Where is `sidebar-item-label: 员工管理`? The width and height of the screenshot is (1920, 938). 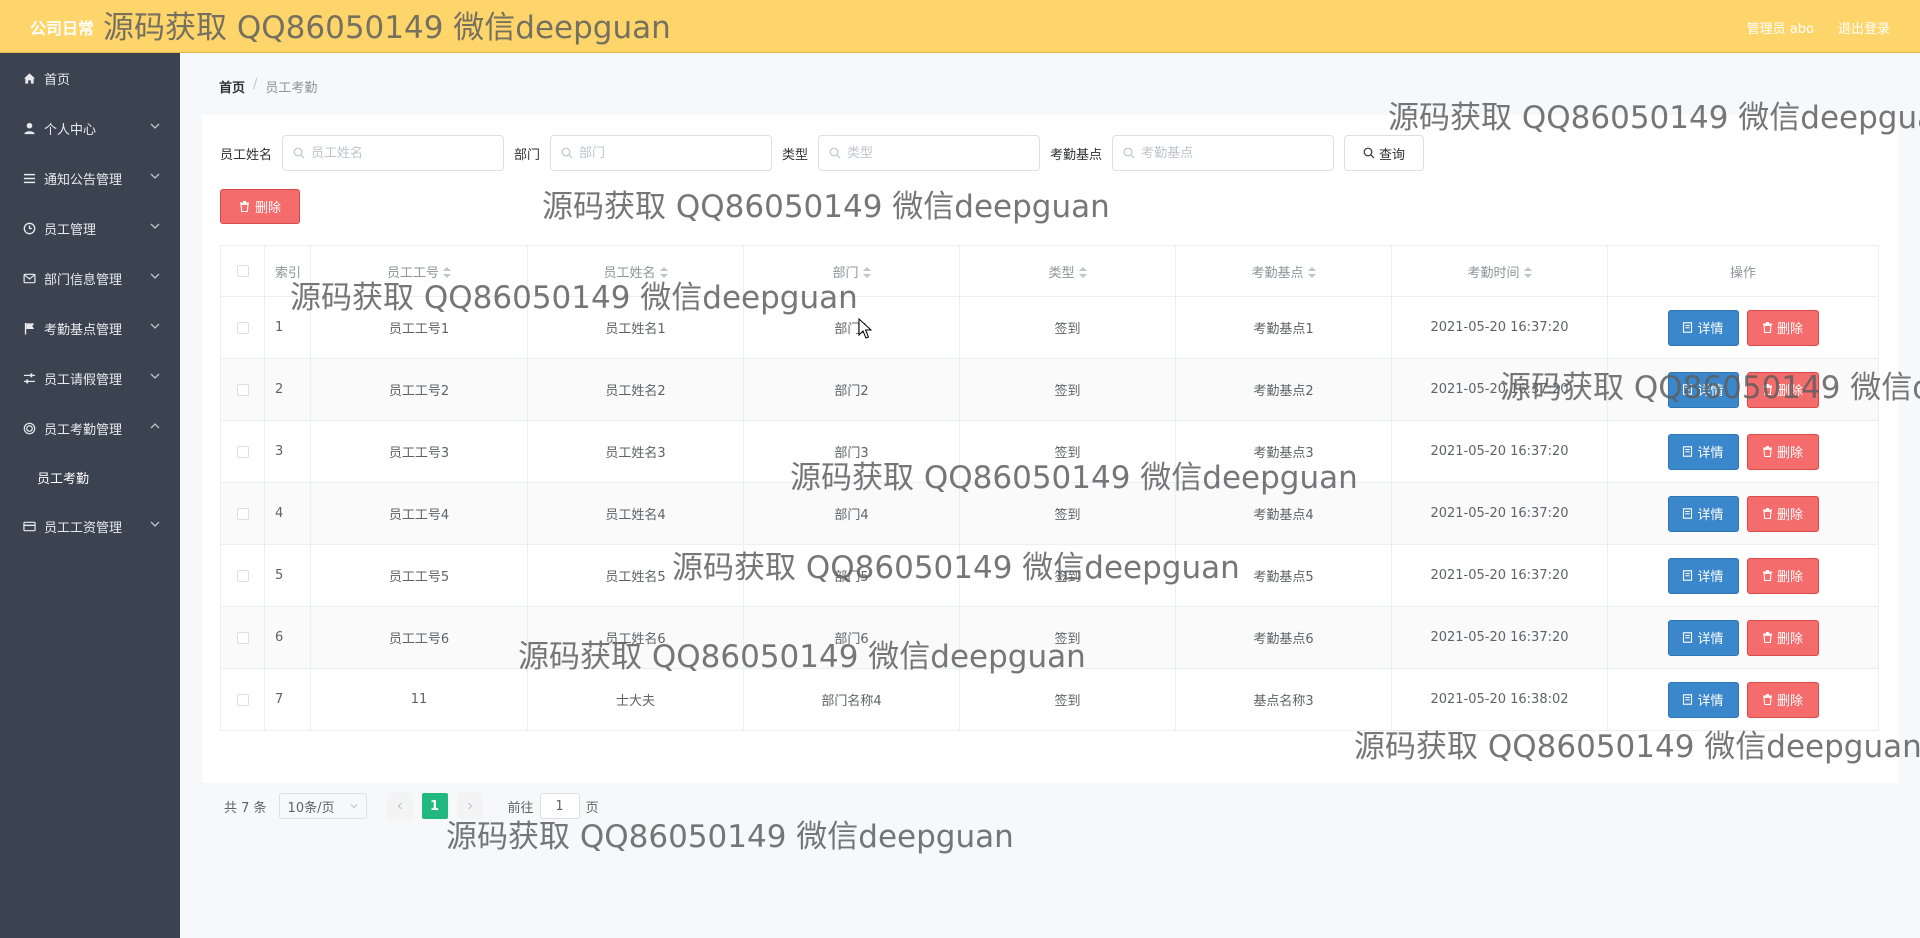
sidebar-item-label: 员工管理 is located at coordinates (70, 230).